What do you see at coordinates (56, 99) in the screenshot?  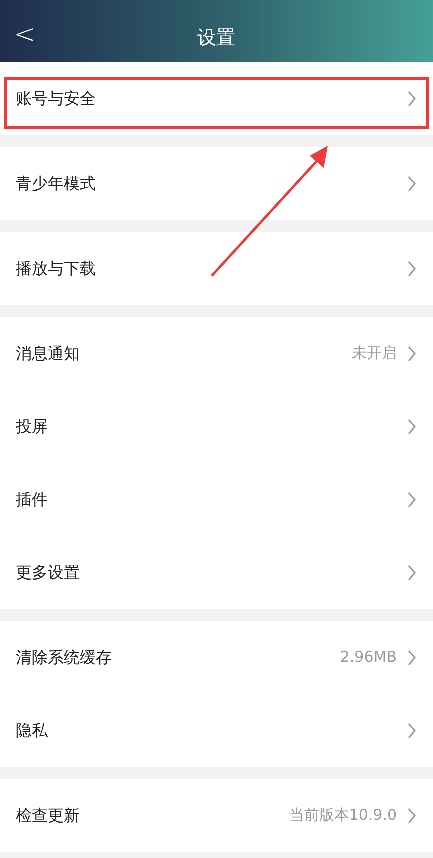 I see `row-label: 账号与安全` at bounding box center [56, 99].